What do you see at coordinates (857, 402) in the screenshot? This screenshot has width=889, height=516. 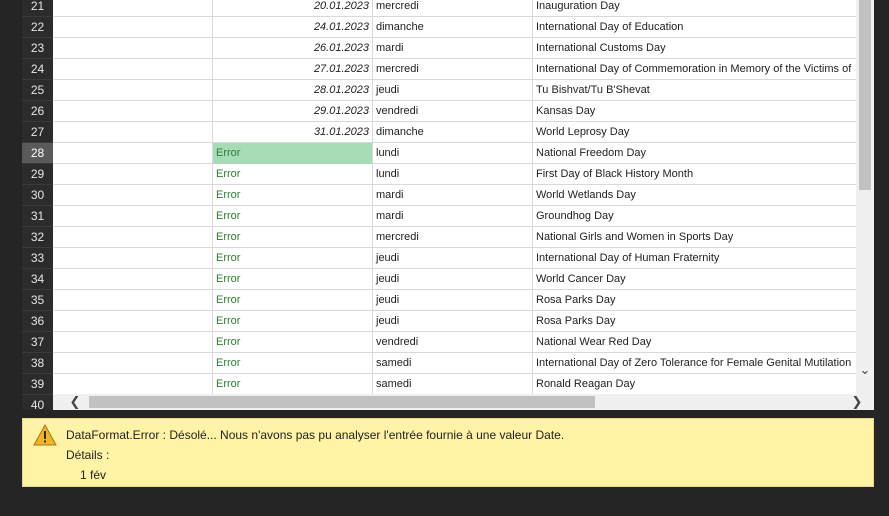 I see `scroll-right-icon: ❯` at bounding box center [857, 402].